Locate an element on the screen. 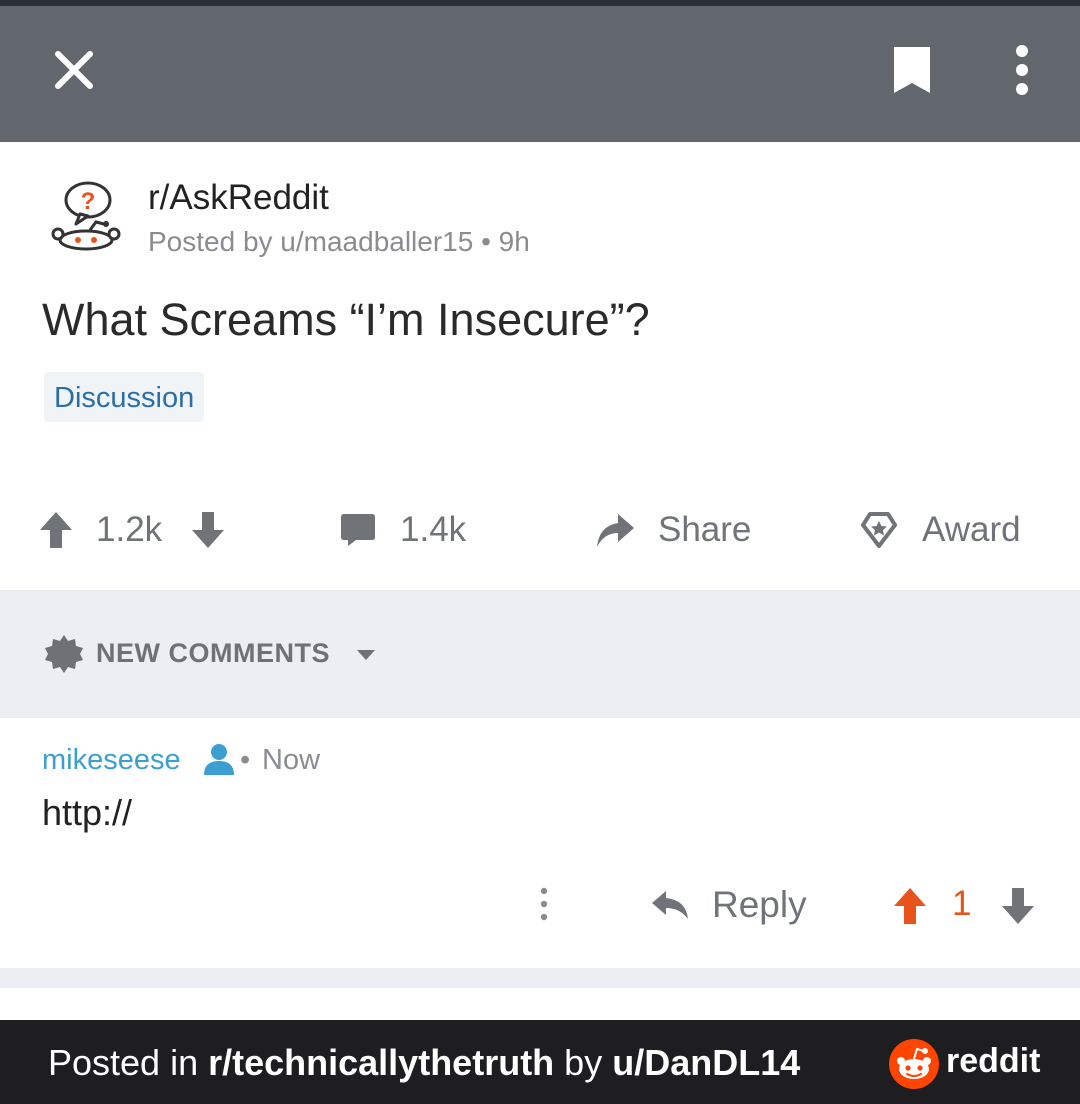  downvote-button is located at coordinates (208, 530).